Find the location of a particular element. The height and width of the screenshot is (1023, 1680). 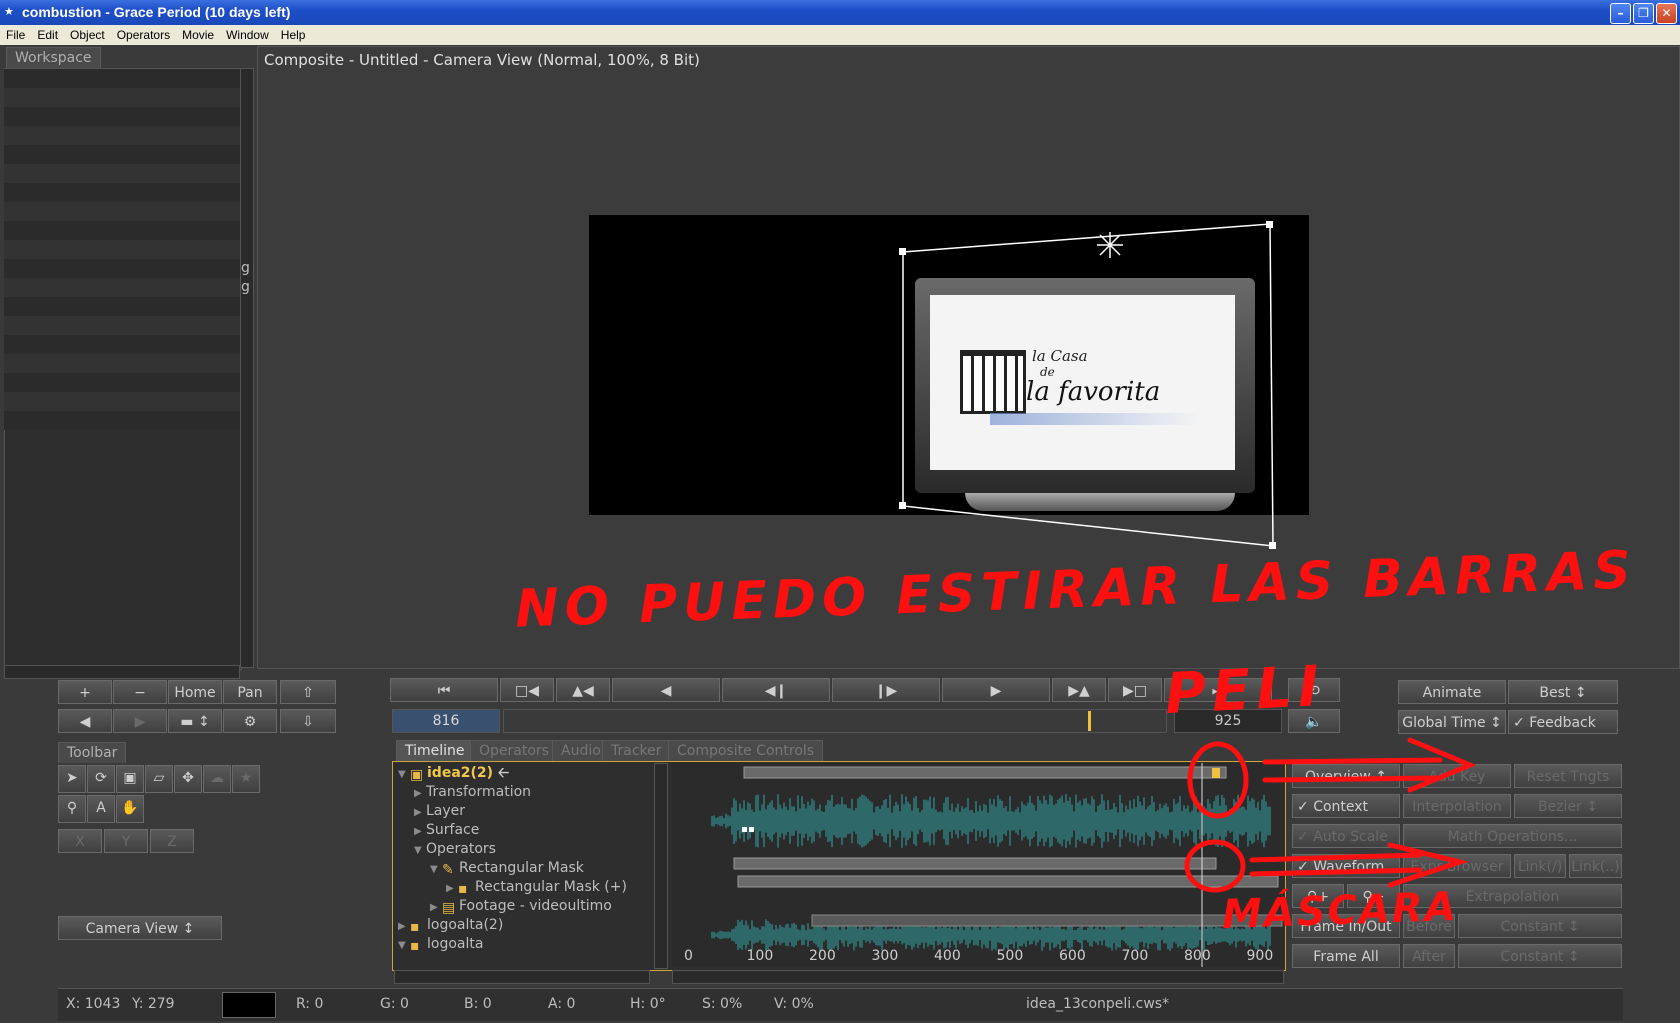

annotation-arrow-bottom is located at coordinates (1359, 865).